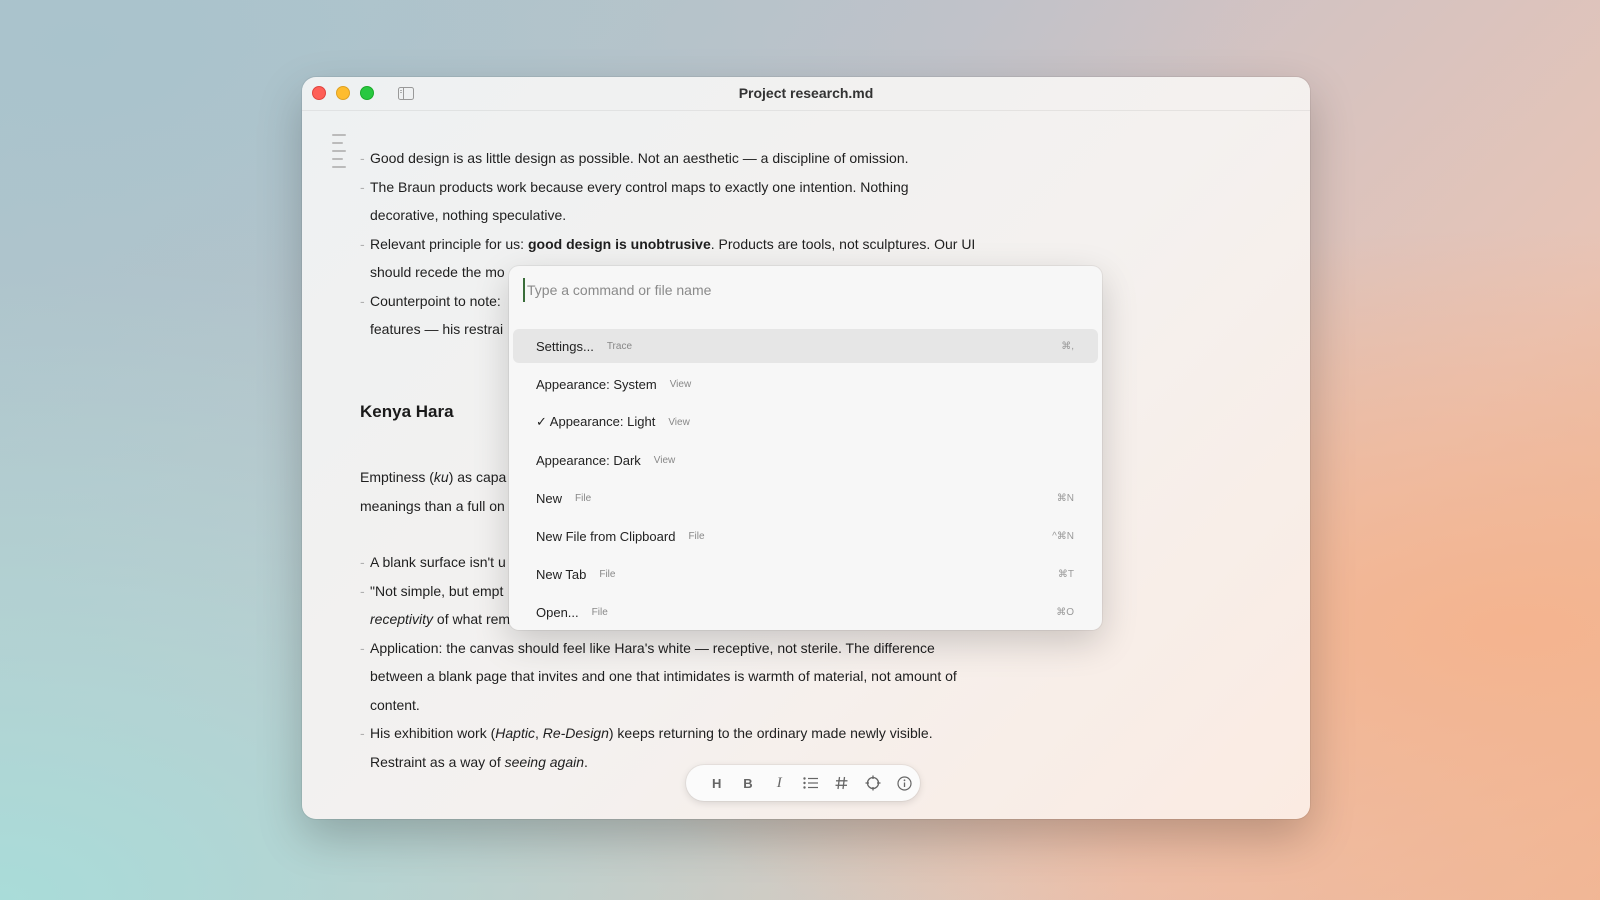 Image resolution: width=1600 pixels, height=900 pixels. Describe the element at coordinates (1065, 612) in the screenshot. I see `command-shortcut: ⌘O` at that location.